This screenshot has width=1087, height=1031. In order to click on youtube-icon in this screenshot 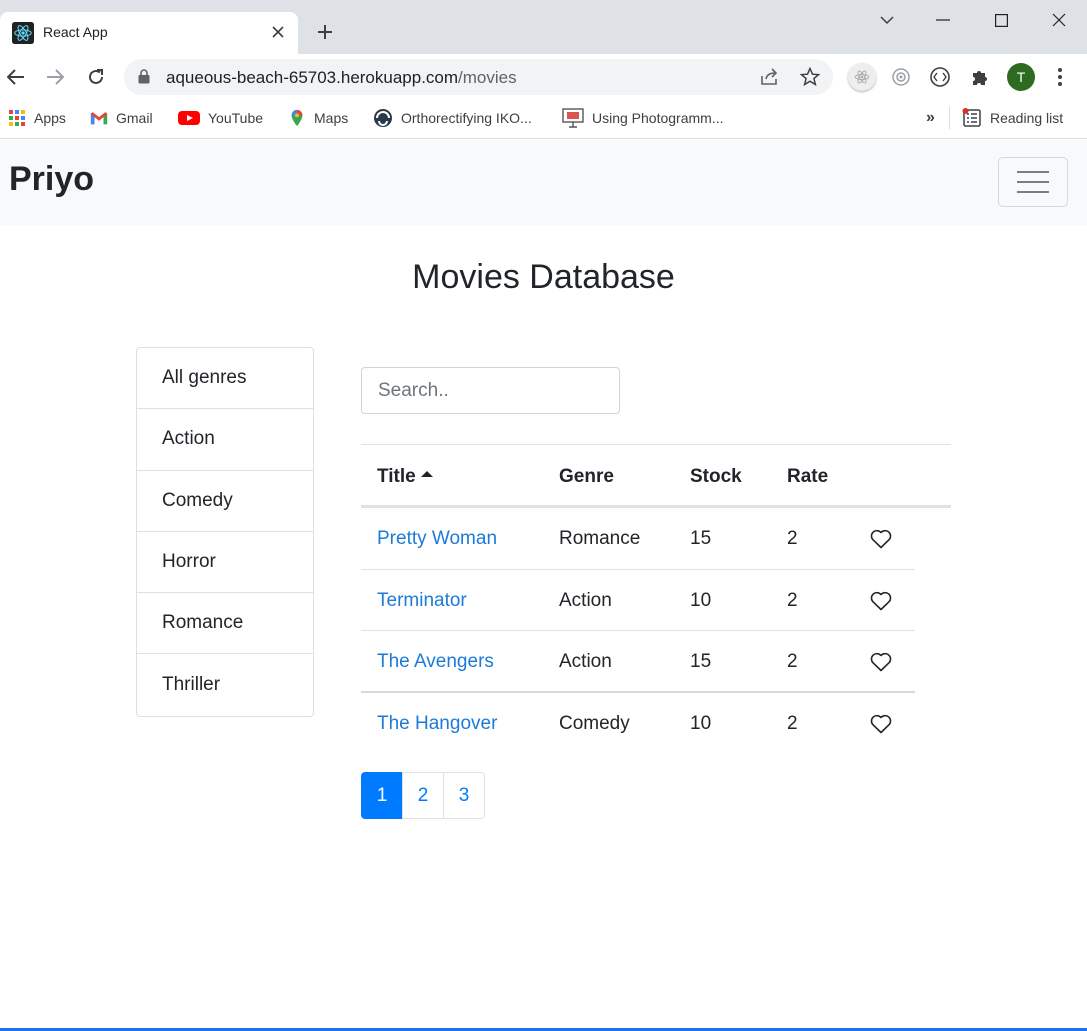, I will do `click(189, 118)`.